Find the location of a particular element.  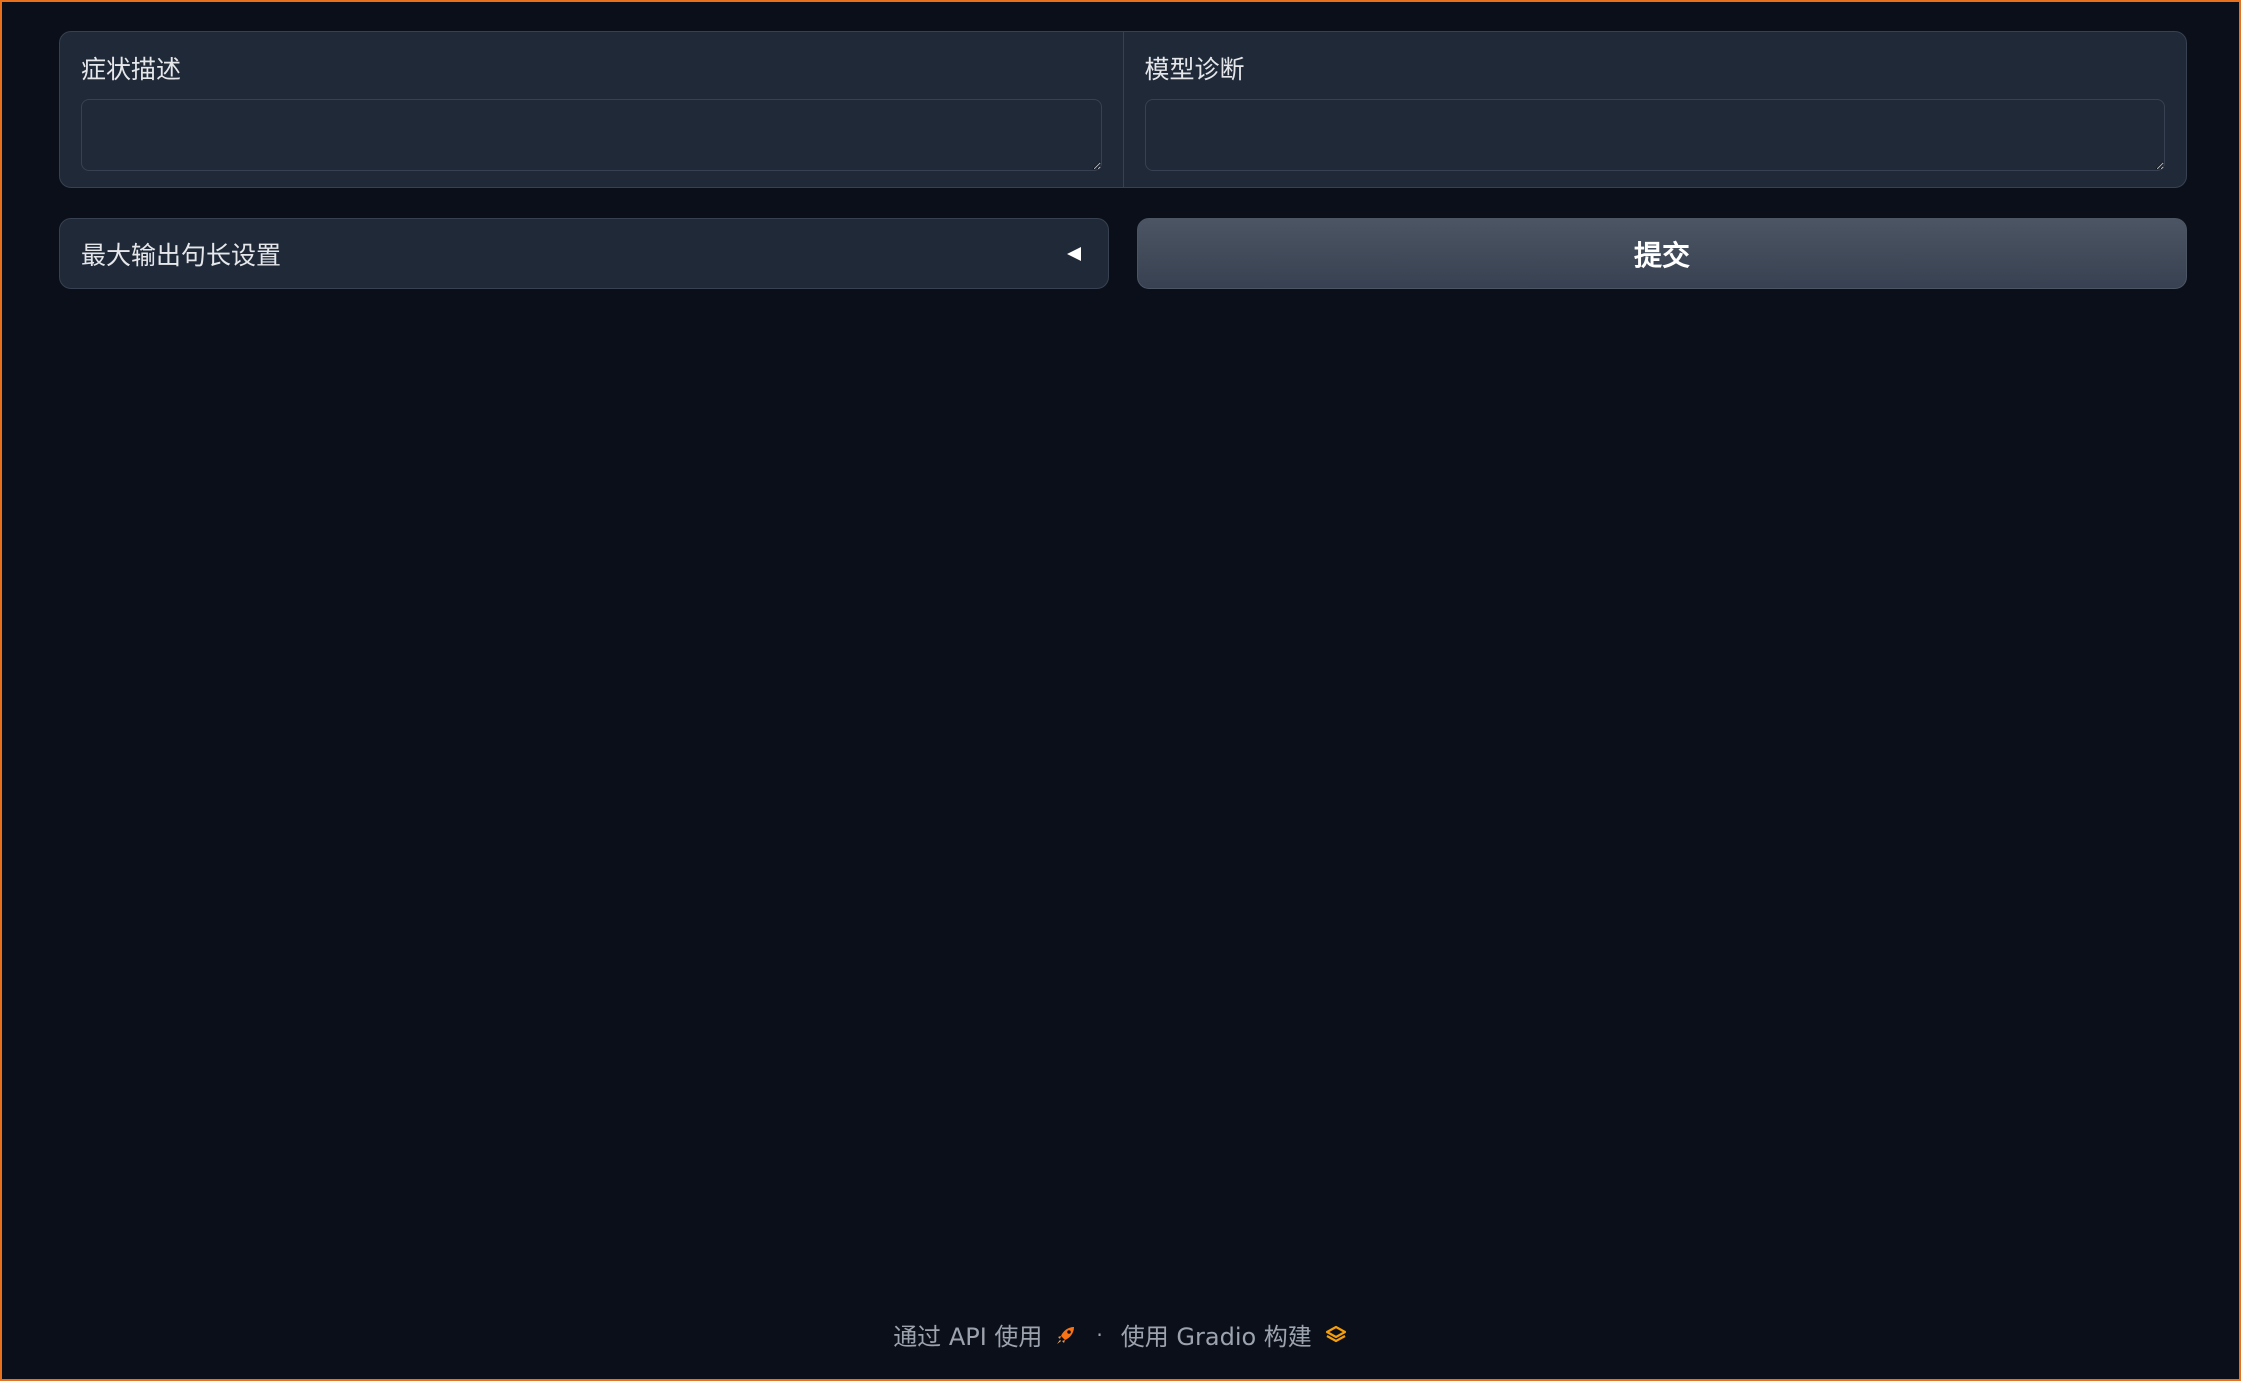

max-length-accordion: 最大输出句长设置 is located at coordinates (584, 253).